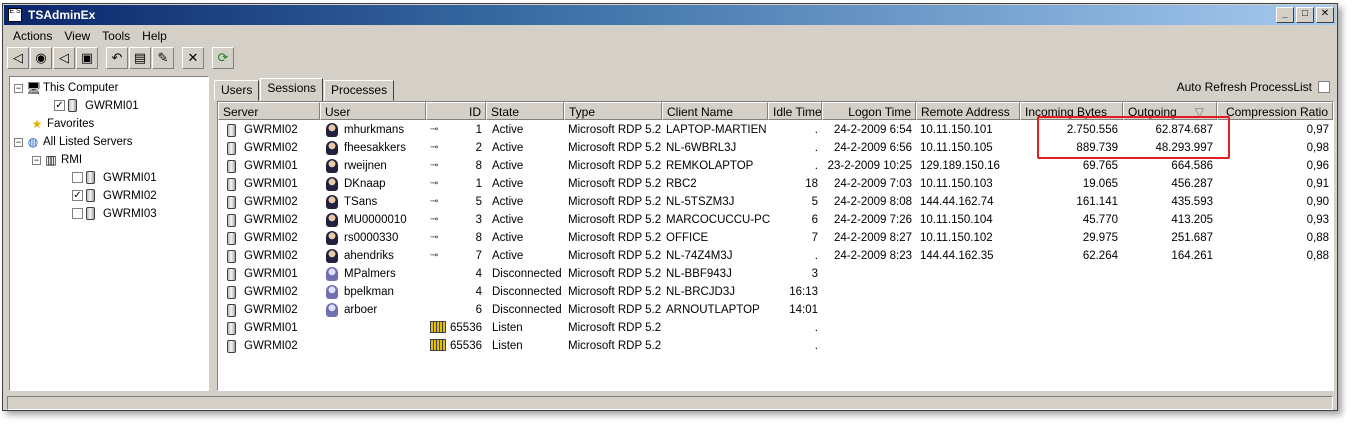 This screenshot has width=1353, height=426. I want to click on tree-node-domain: − ▥ RMI, so click(57, 160).